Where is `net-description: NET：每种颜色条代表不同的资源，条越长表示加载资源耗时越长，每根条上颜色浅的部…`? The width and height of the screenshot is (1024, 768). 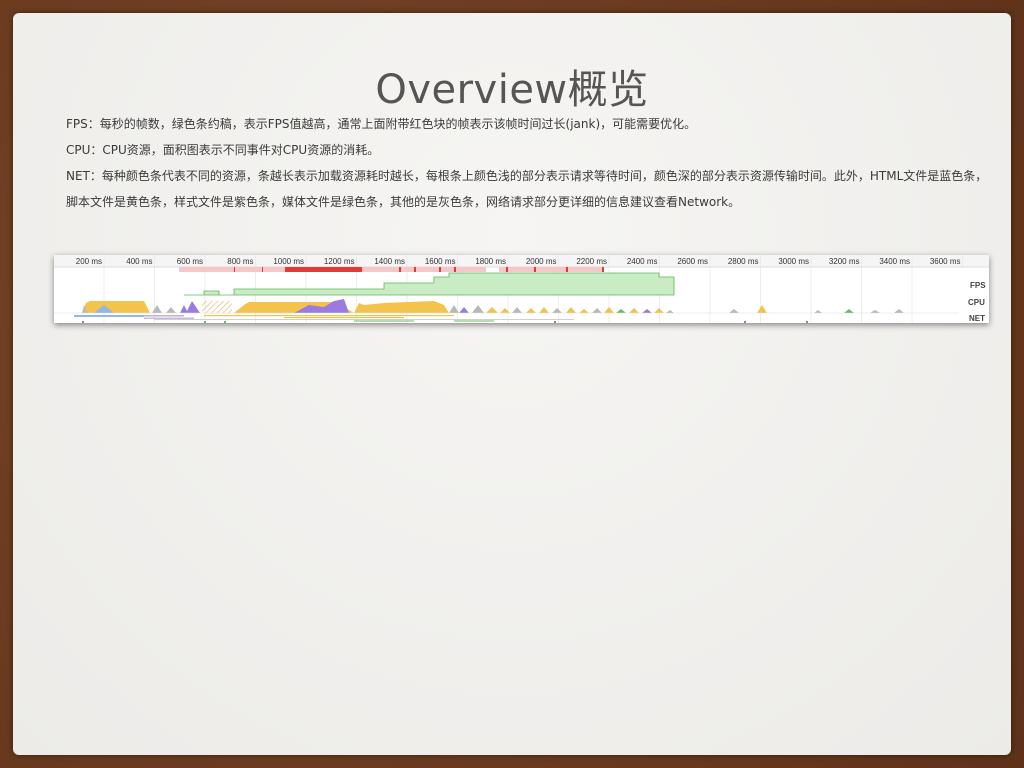 net-description: NET：每种颜色条代表不同的资源，条越长表示加载资源耗时越长，每根条上颜色浅的部… is located at coordinates (527, 189).